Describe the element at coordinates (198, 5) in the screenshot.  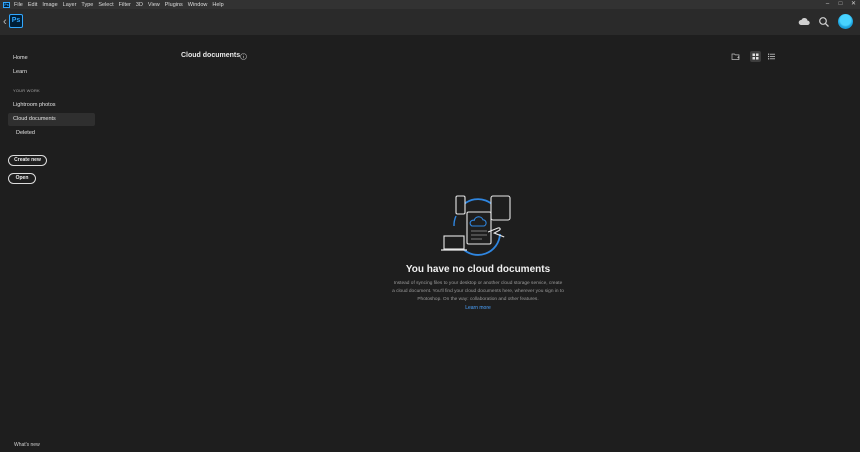
I see `menu-window: Window` at that location.